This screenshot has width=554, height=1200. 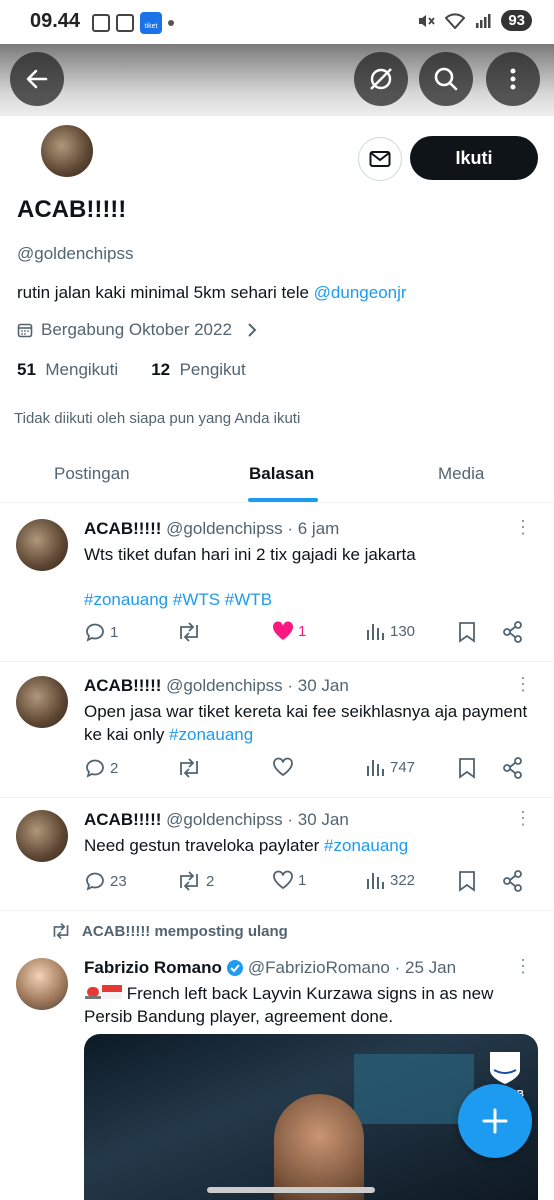 What do you see at coordinates (495, 1121) in the screenshot?
I see `compose-post-button` at bounding box center [495, 1121].